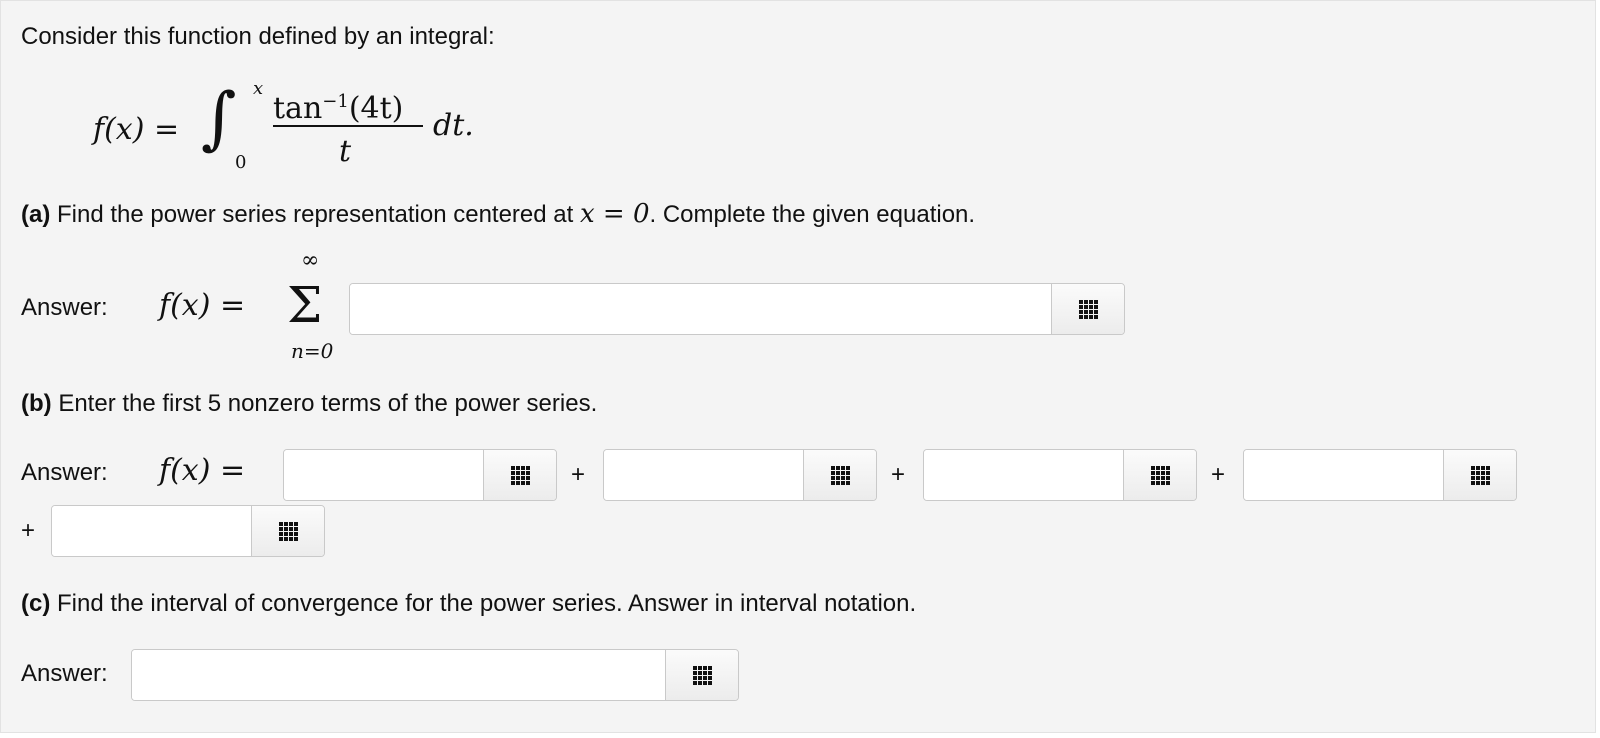  Describe the element at coordinates (1023, 475) in the screenshot. I see `term-3-input` at that location.